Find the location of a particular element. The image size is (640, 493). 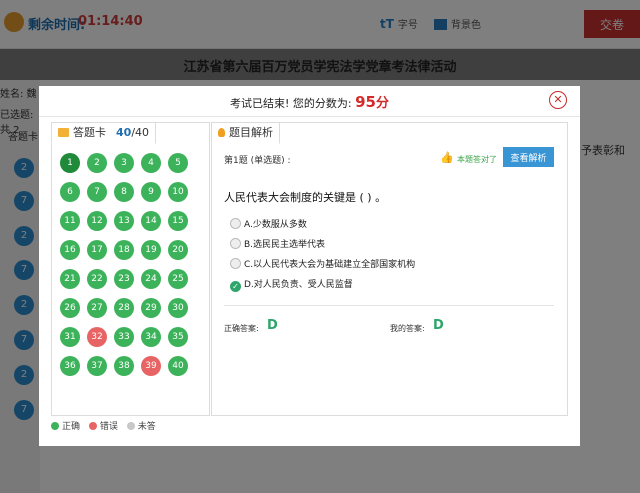

answer-card-item: 10 is located at coordinates (178, 192).